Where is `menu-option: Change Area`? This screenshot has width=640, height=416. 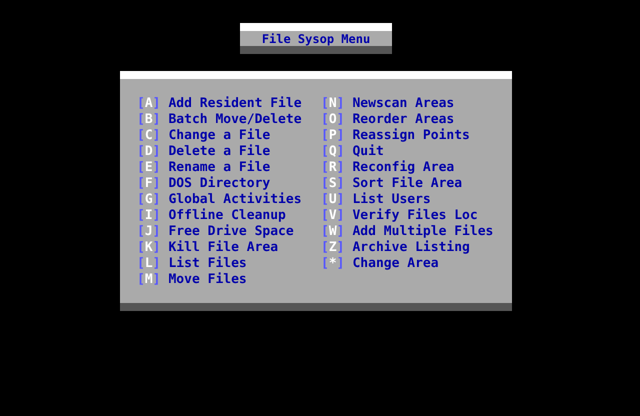 menu-option: Change Area is located at coordinates (395, 263).